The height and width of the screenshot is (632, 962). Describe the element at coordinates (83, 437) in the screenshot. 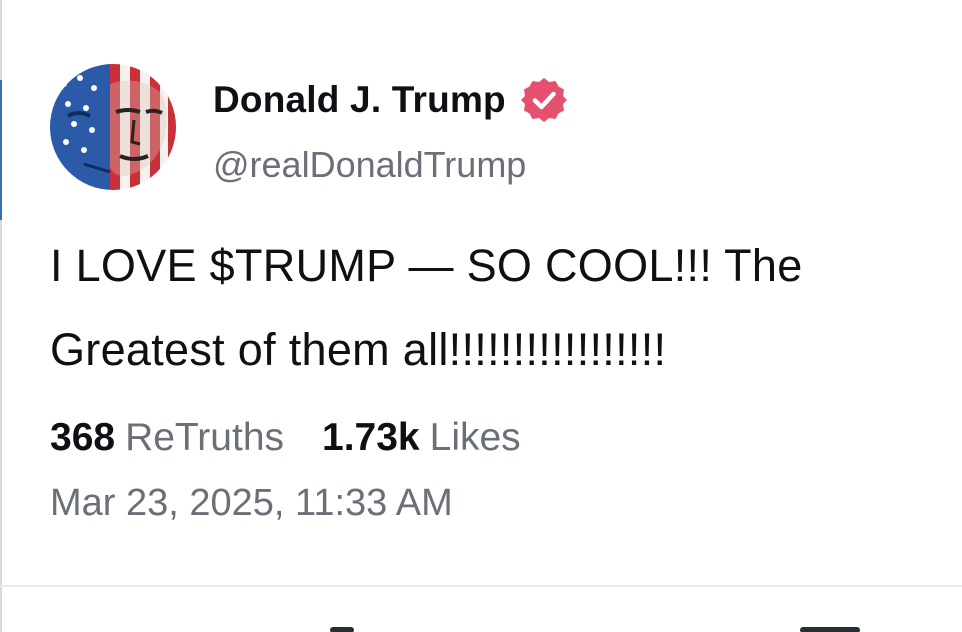

I see `retruths-count: 368` at that location.